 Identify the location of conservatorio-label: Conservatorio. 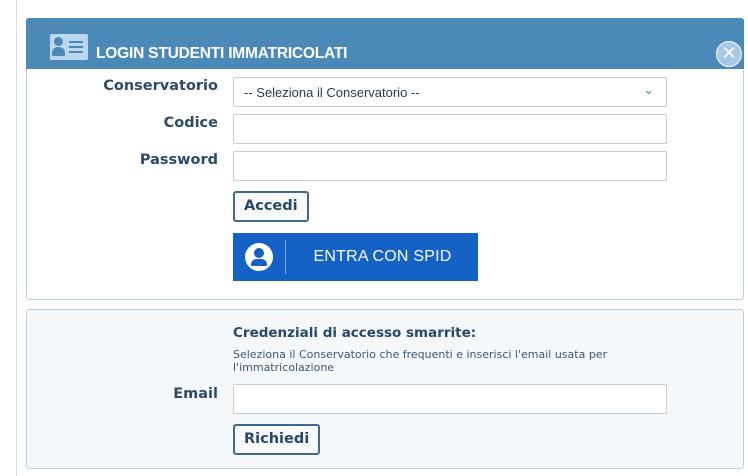
(160, 86).